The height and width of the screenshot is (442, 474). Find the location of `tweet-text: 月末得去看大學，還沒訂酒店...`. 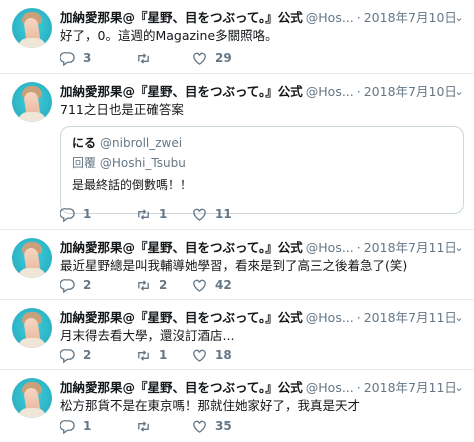

tweet-text: 月末得去看大學，還沒訂酒店... is located at coordinates (147, 335).